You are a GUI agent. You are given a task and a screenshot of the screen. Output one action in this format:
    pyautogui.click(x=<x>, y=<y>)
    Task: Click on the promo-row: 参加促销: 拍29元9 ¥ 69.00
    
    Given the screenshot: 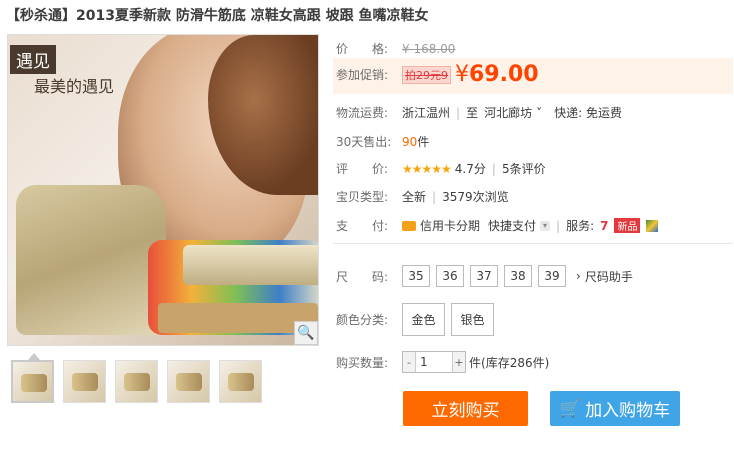 What is the action you would take?
    pyautogui.click(x=437, y=74)
    